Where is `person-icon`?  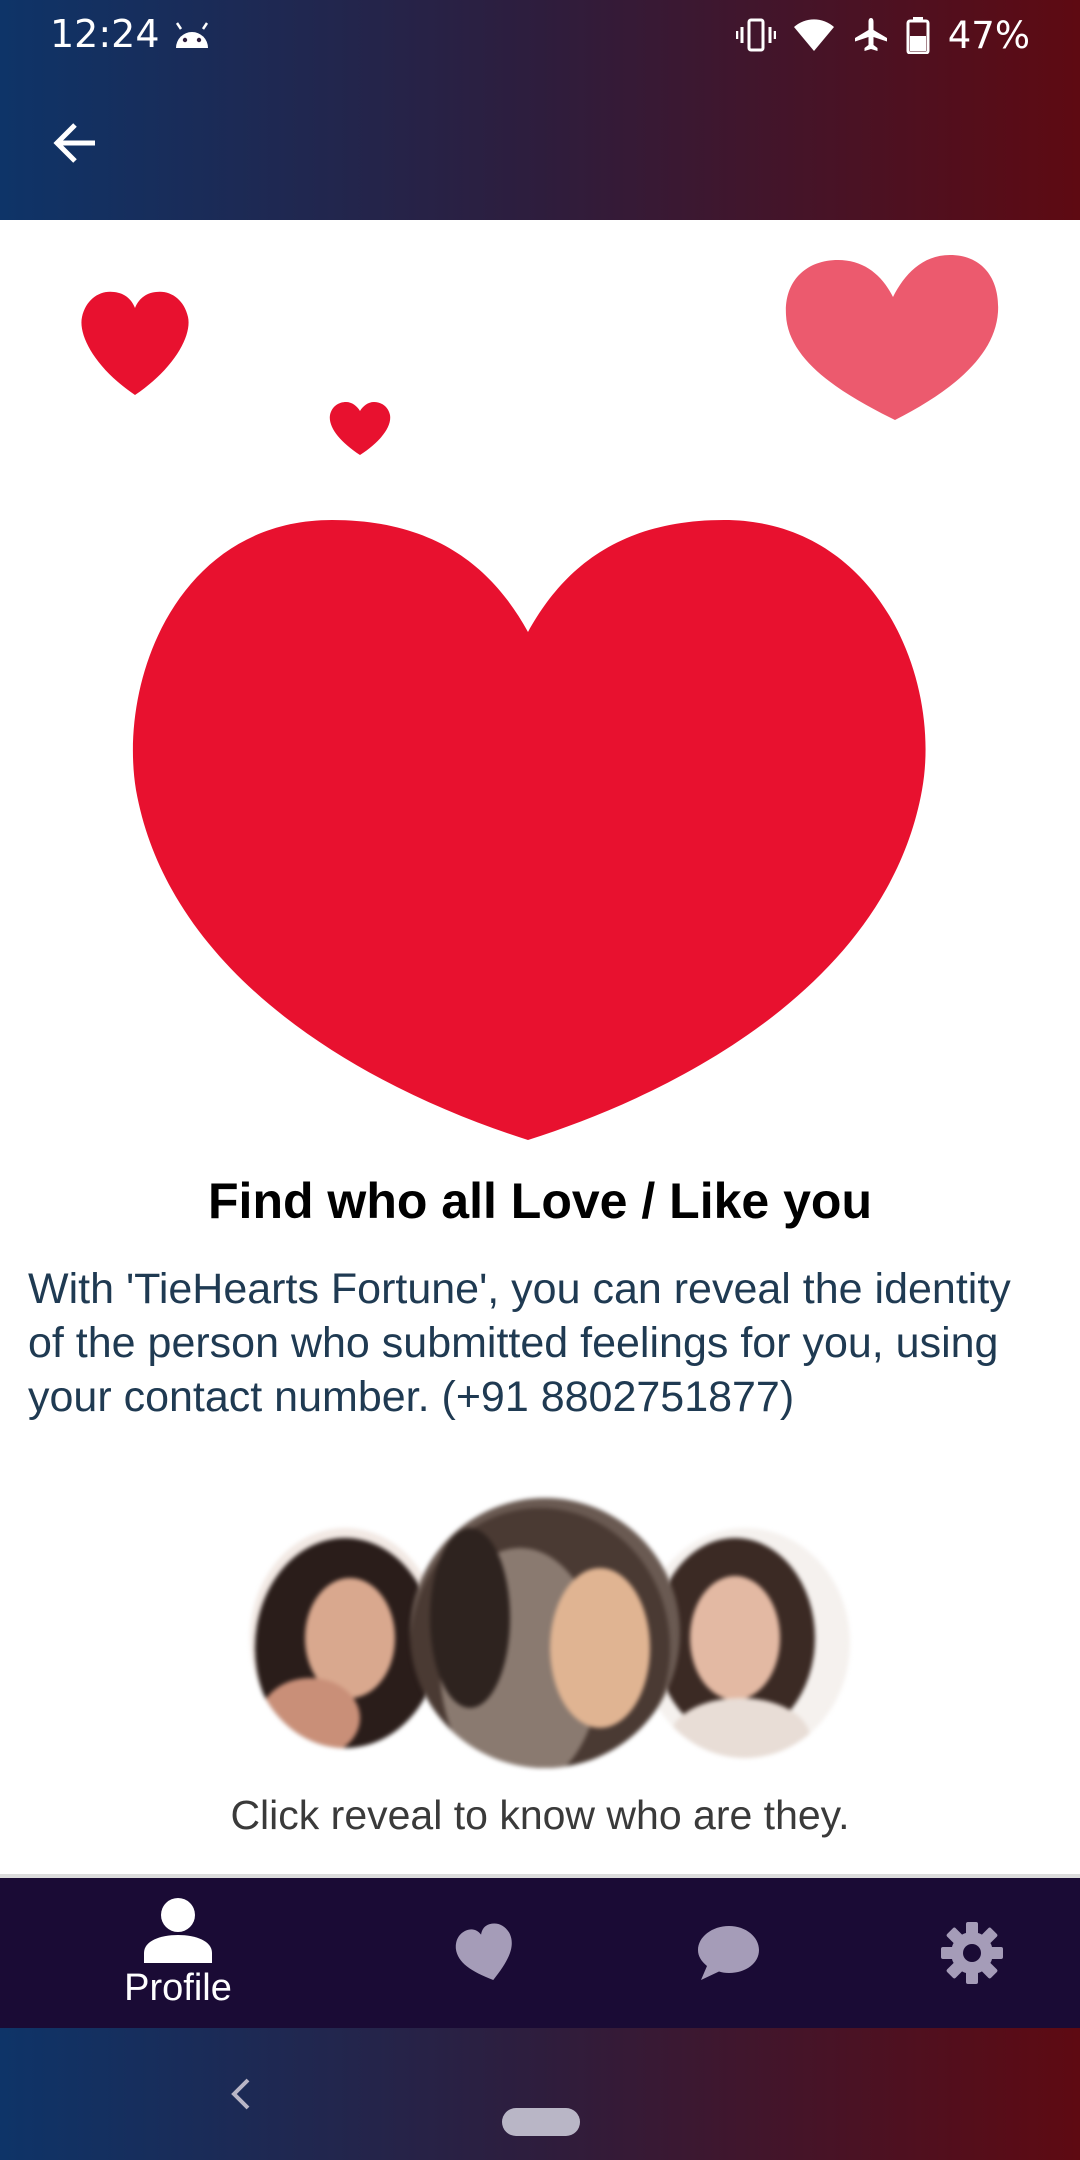 person-icon is located at coordinates (178, 1930).